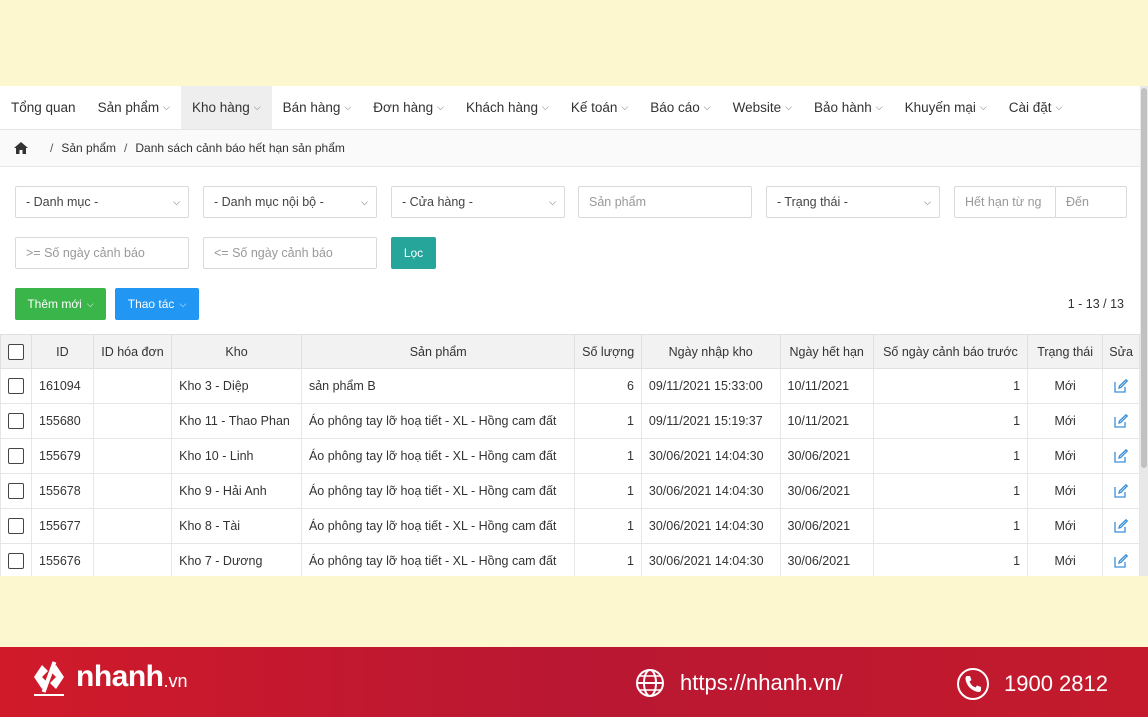  I want to click on cell-warehouse: Kho 8 - Tài, so click(236, 526).